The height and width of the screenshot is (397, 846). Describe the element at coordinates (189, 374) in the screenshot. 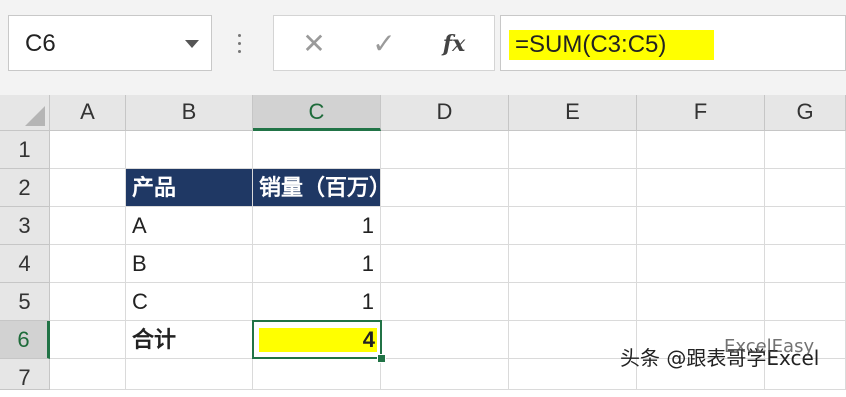

I see `cell-b7` at that location.